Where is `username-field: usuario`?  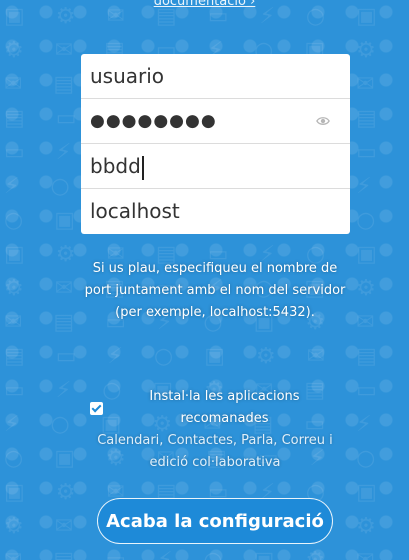
username-field: usuario is located at coordinates (215, 76).